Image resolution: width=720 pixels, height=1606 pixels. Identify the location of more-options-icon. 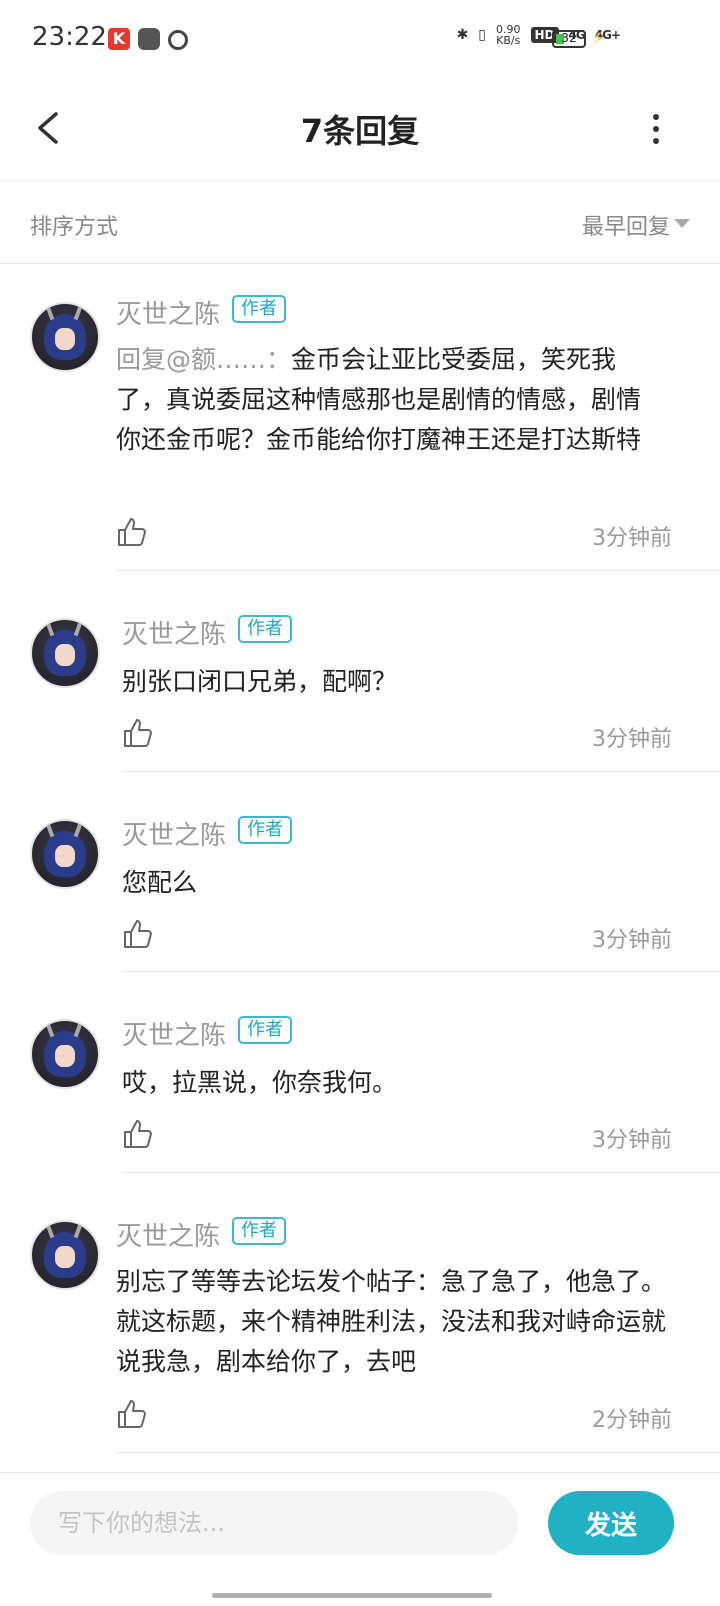
(656, 128).